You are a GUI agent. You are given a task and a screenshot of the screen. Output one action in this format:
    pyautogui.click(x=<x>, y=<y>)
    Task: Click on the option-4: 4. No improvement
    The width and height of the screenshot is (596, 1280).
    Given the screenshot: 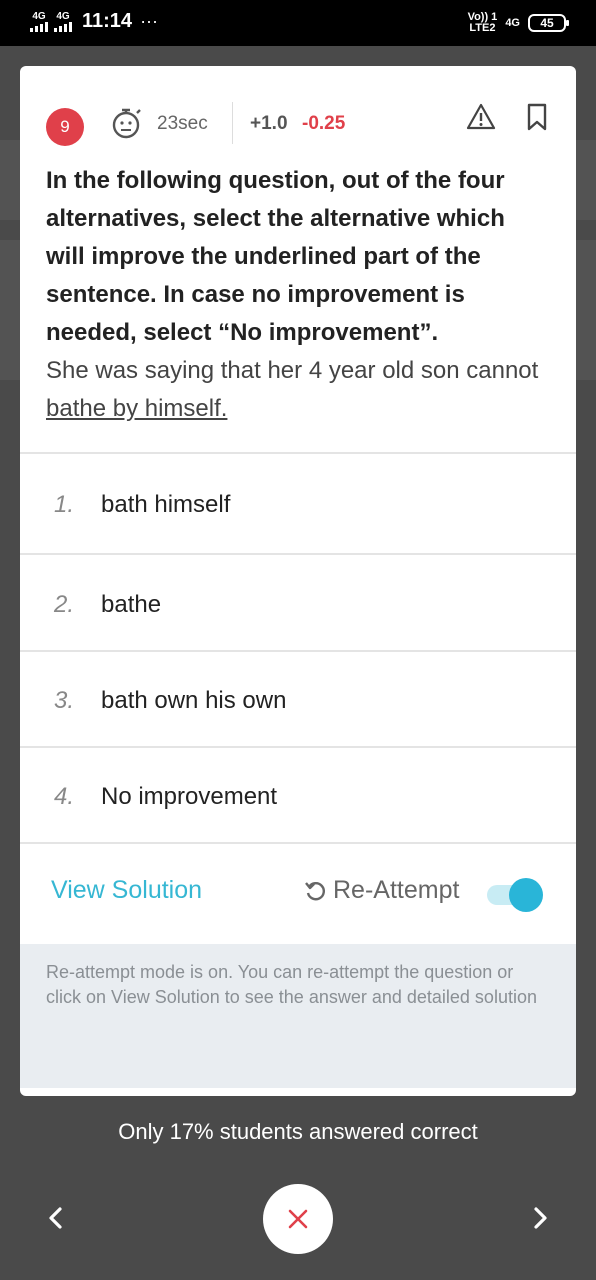 What is the action you would take?
    pyautogui.click(x=298, y=796)
    